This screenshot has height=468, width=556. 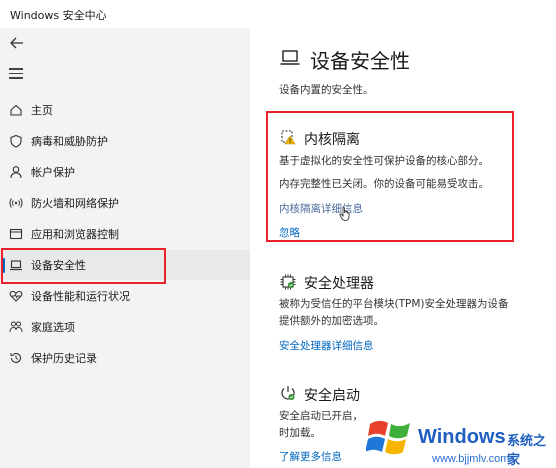 What do you see at coordinates (360, 61) in the screenshot?
I see `page-title: 设备安全性` at bounding box center [360, 61].